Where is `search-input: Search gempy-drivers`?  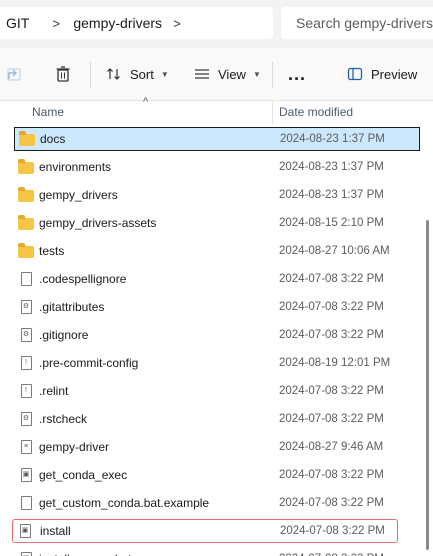 search-input: Search gempy-drivers is located at coordinates (357, 23).